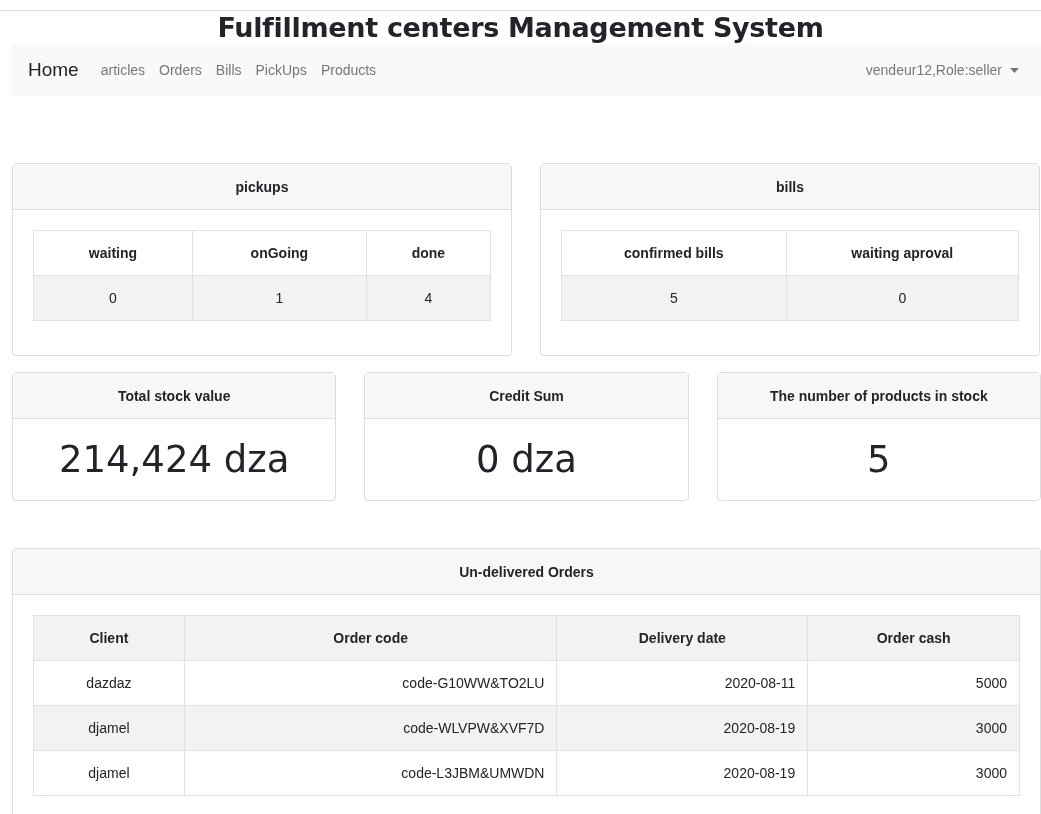  What do you see at coordinates (281, 70) in the screenshot?
I see `nav-link: PickUps` at bounding box center [281, 70].